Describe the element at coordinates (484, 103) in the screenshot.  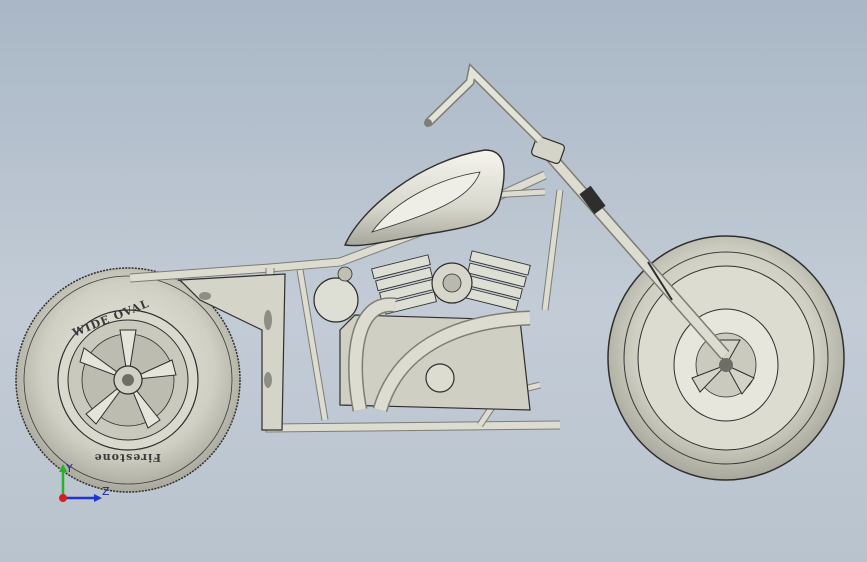
I see `handlebar` at that location.